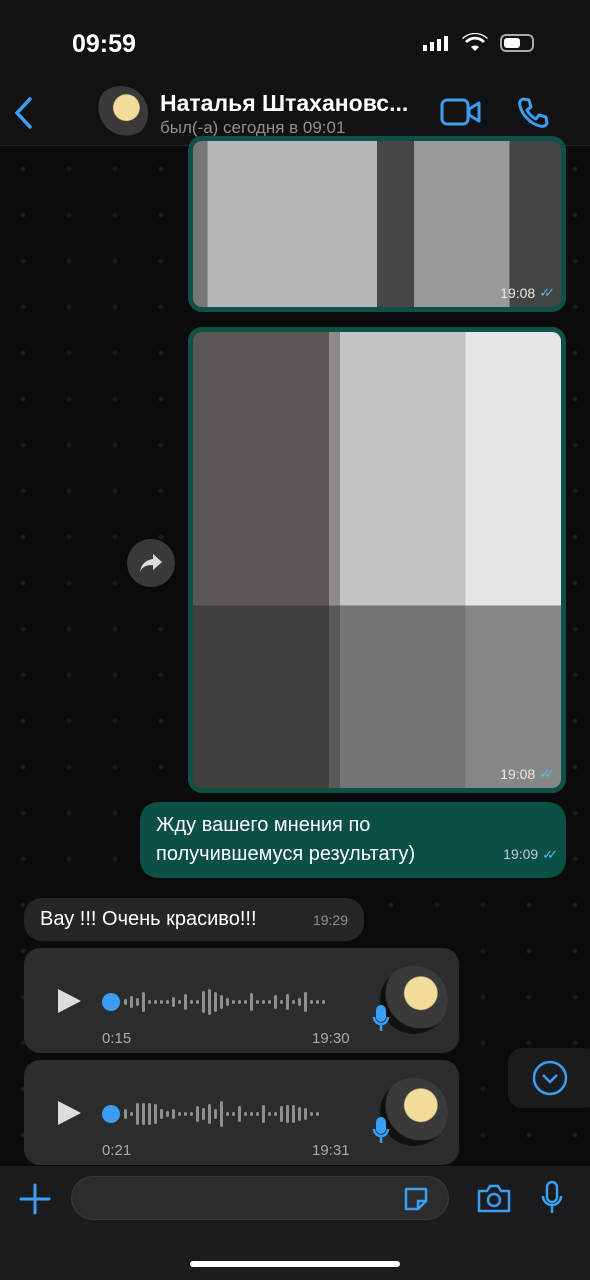  What do you see at coordinates (260, 1198) in the screenshot?
I see `message-input` at bounding box center [260, 1198].